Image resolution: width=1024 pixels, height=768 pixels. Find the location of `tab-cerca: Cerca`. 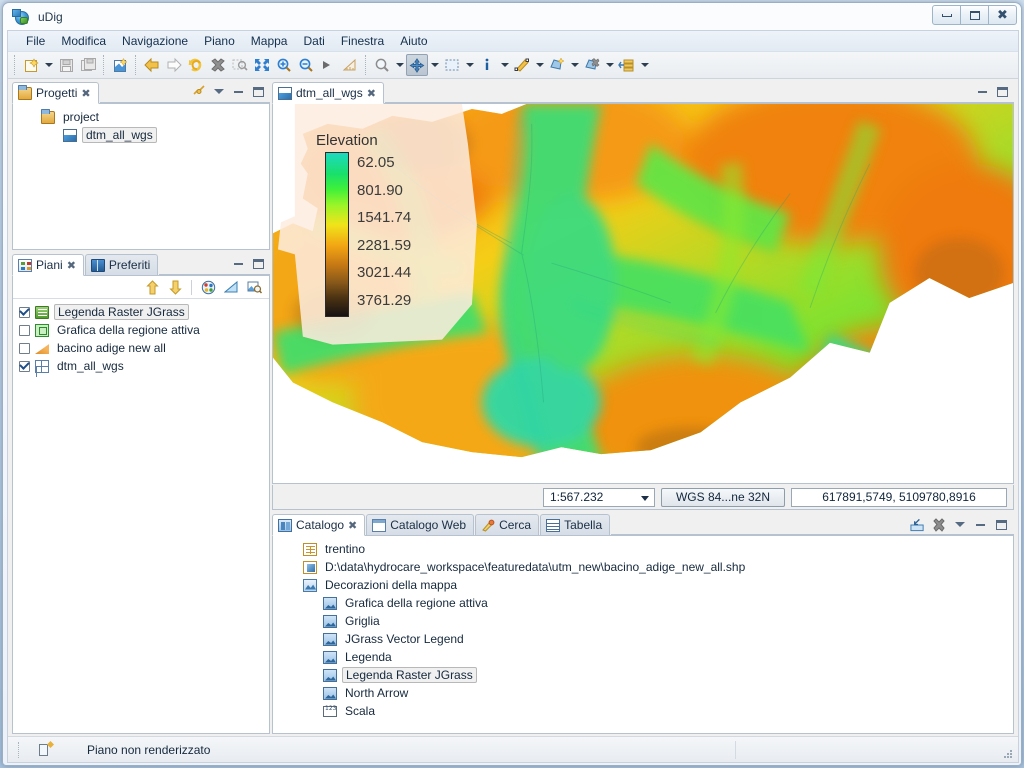

tab-cerca: Cerca is located at coordinates (507, 524).